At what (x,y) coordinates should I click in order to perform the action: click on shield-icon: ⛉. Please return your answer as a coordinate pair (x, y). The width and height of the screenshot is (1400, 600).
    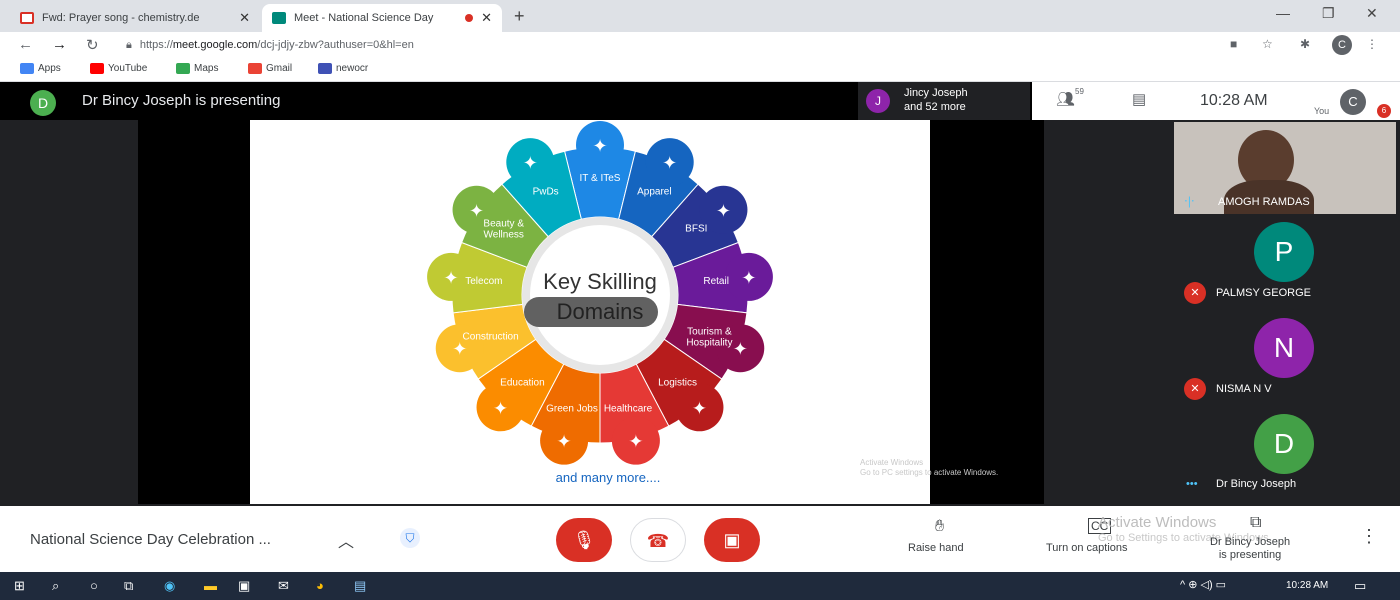
    Looking at the image, I should click on (410, 538).